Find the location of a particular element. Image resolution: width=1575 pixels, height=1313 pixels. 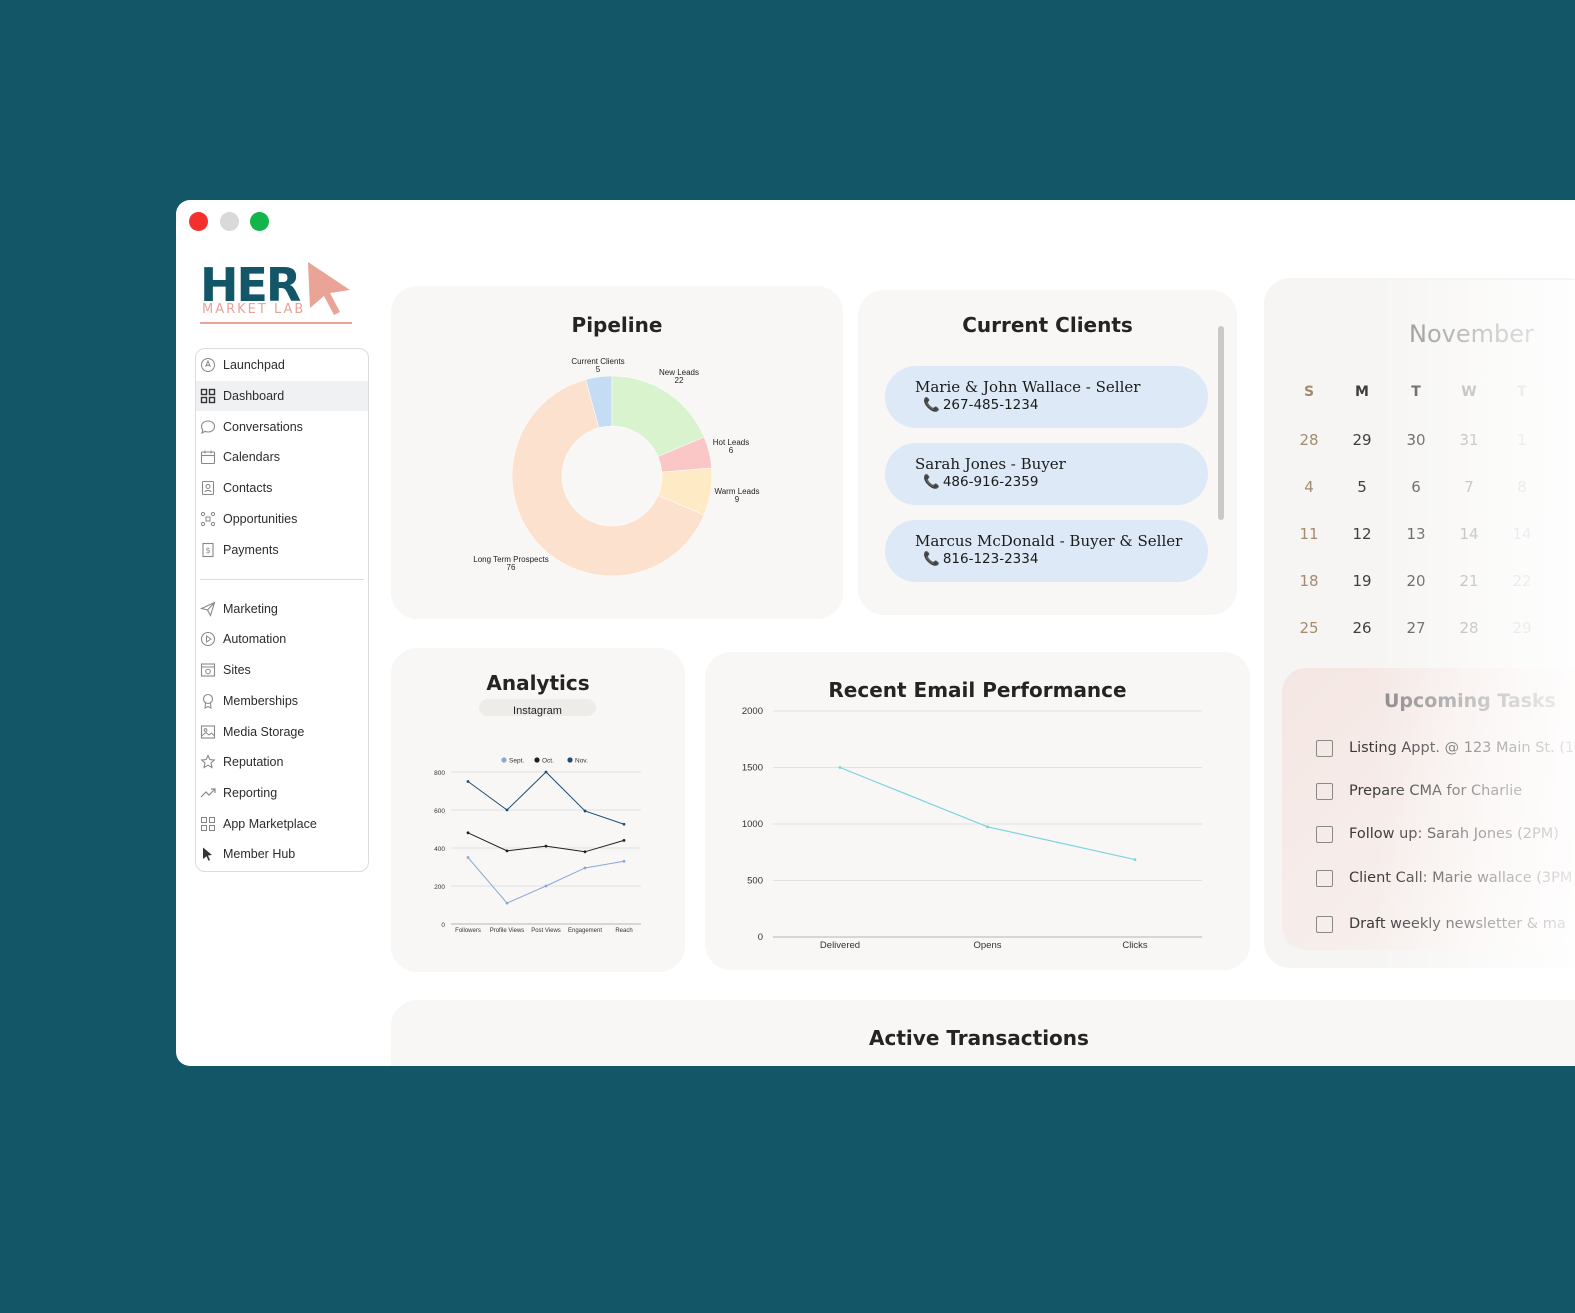

calendar-day: 4 is located at coordinates (1309, 487).